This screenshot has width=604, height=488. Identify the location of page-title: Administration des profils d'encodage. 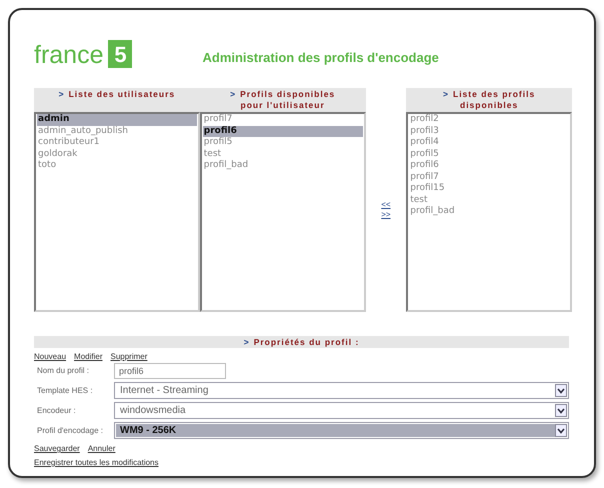
(320, 58).